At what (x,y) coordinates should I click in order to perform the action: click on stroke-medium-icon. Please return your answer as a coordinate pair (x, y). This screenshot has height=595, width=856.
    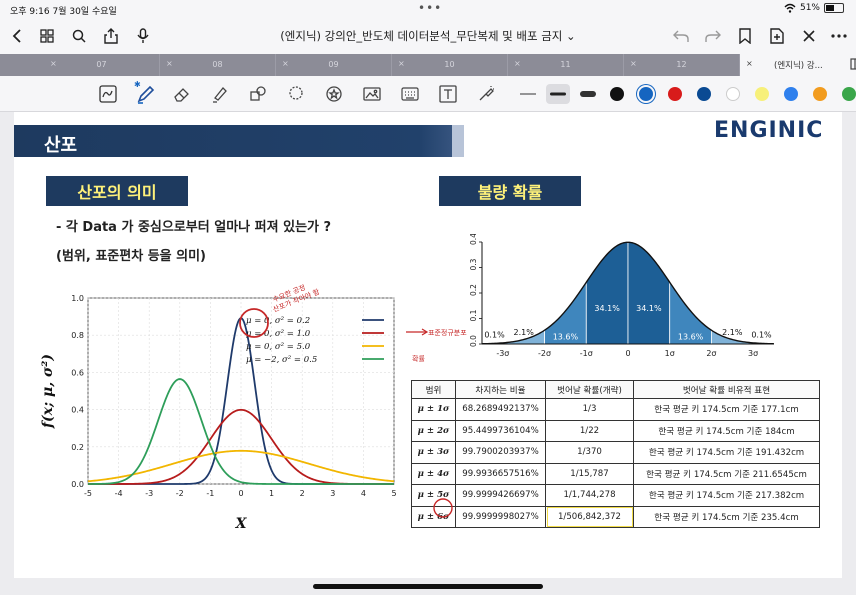
    Looking at the image, I should click on (558, 94).